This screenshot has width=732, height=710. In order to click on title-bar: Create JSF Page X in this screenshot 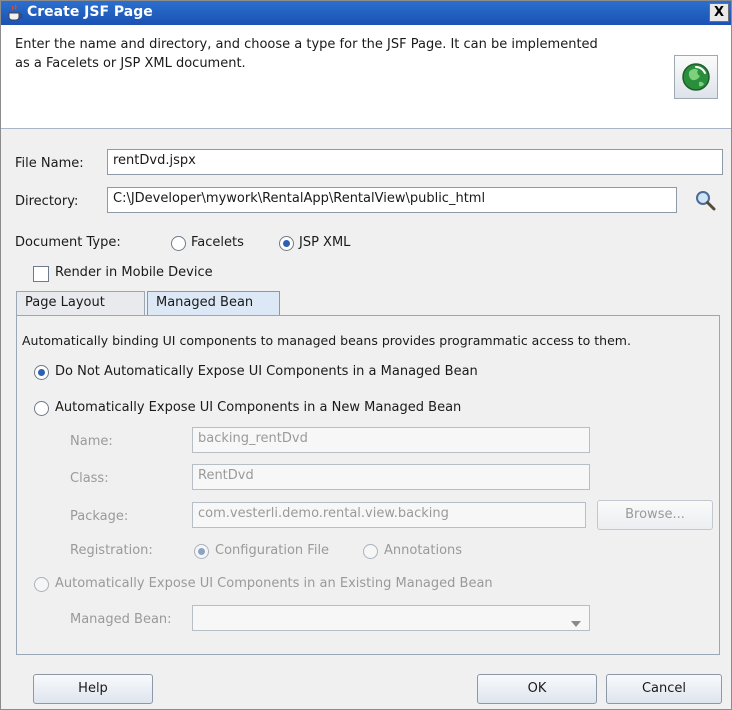, I will do `click(366, 13)`.